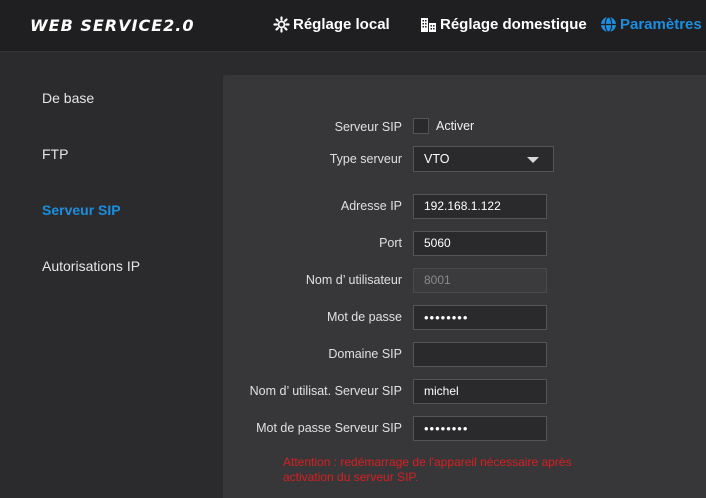 Image resolution: width=706 pixels, height=498 pixels. What do you see at coordinates (455, 126) in the screenshot?
I see `sip-enable-label: Activer` at bounding box center [455, 126].